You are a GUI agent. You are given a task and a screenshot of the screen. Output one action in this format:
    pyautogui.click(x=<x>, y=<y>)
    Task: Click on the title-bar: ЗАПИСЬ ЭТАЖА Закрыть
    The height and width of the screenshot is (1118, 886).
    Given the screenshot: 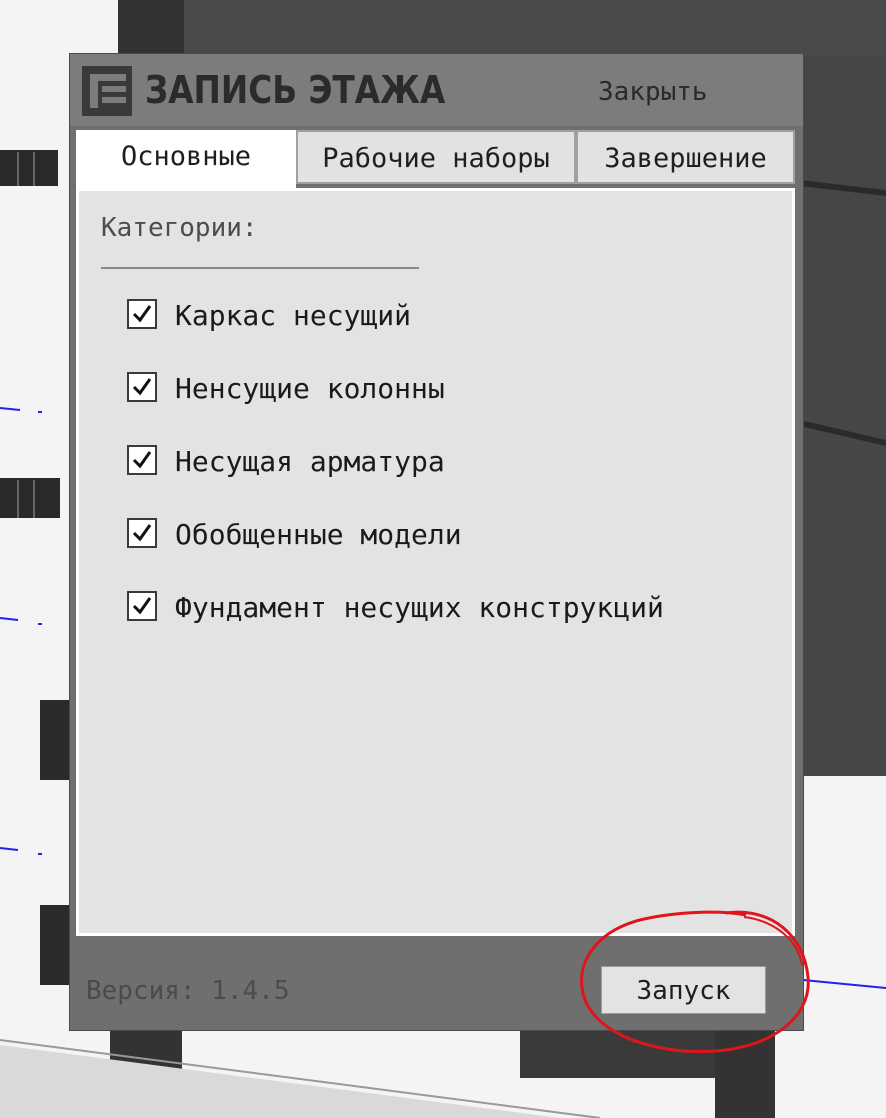 What is the action you would take?
    pyautogui.click(x=436, y=90)
    